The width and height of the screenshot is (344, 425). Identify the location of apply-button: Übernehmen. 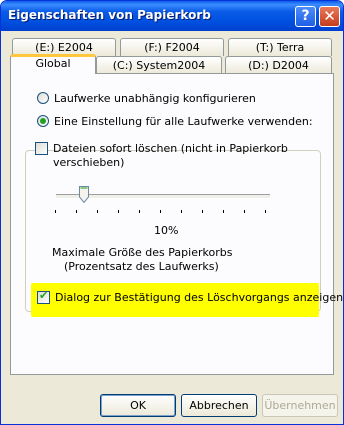
(300, 405).